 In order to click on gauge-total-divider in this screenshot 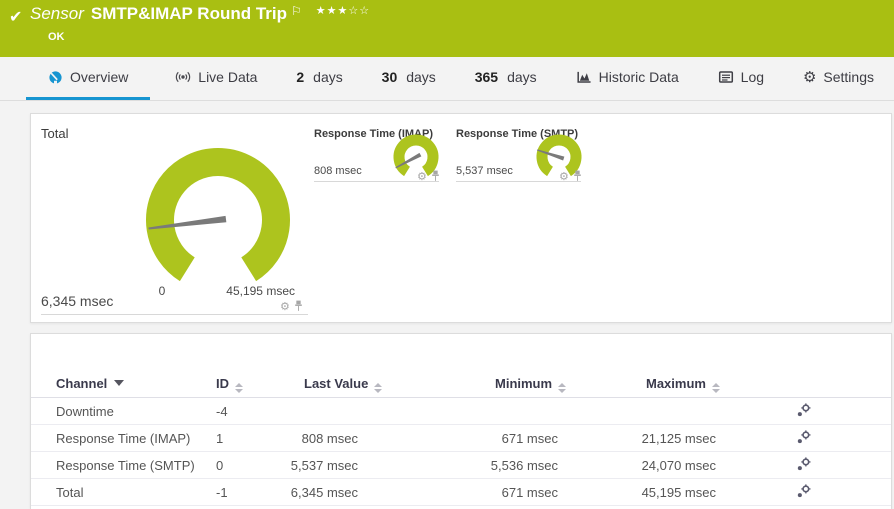, I will do `click(174, 314)`.